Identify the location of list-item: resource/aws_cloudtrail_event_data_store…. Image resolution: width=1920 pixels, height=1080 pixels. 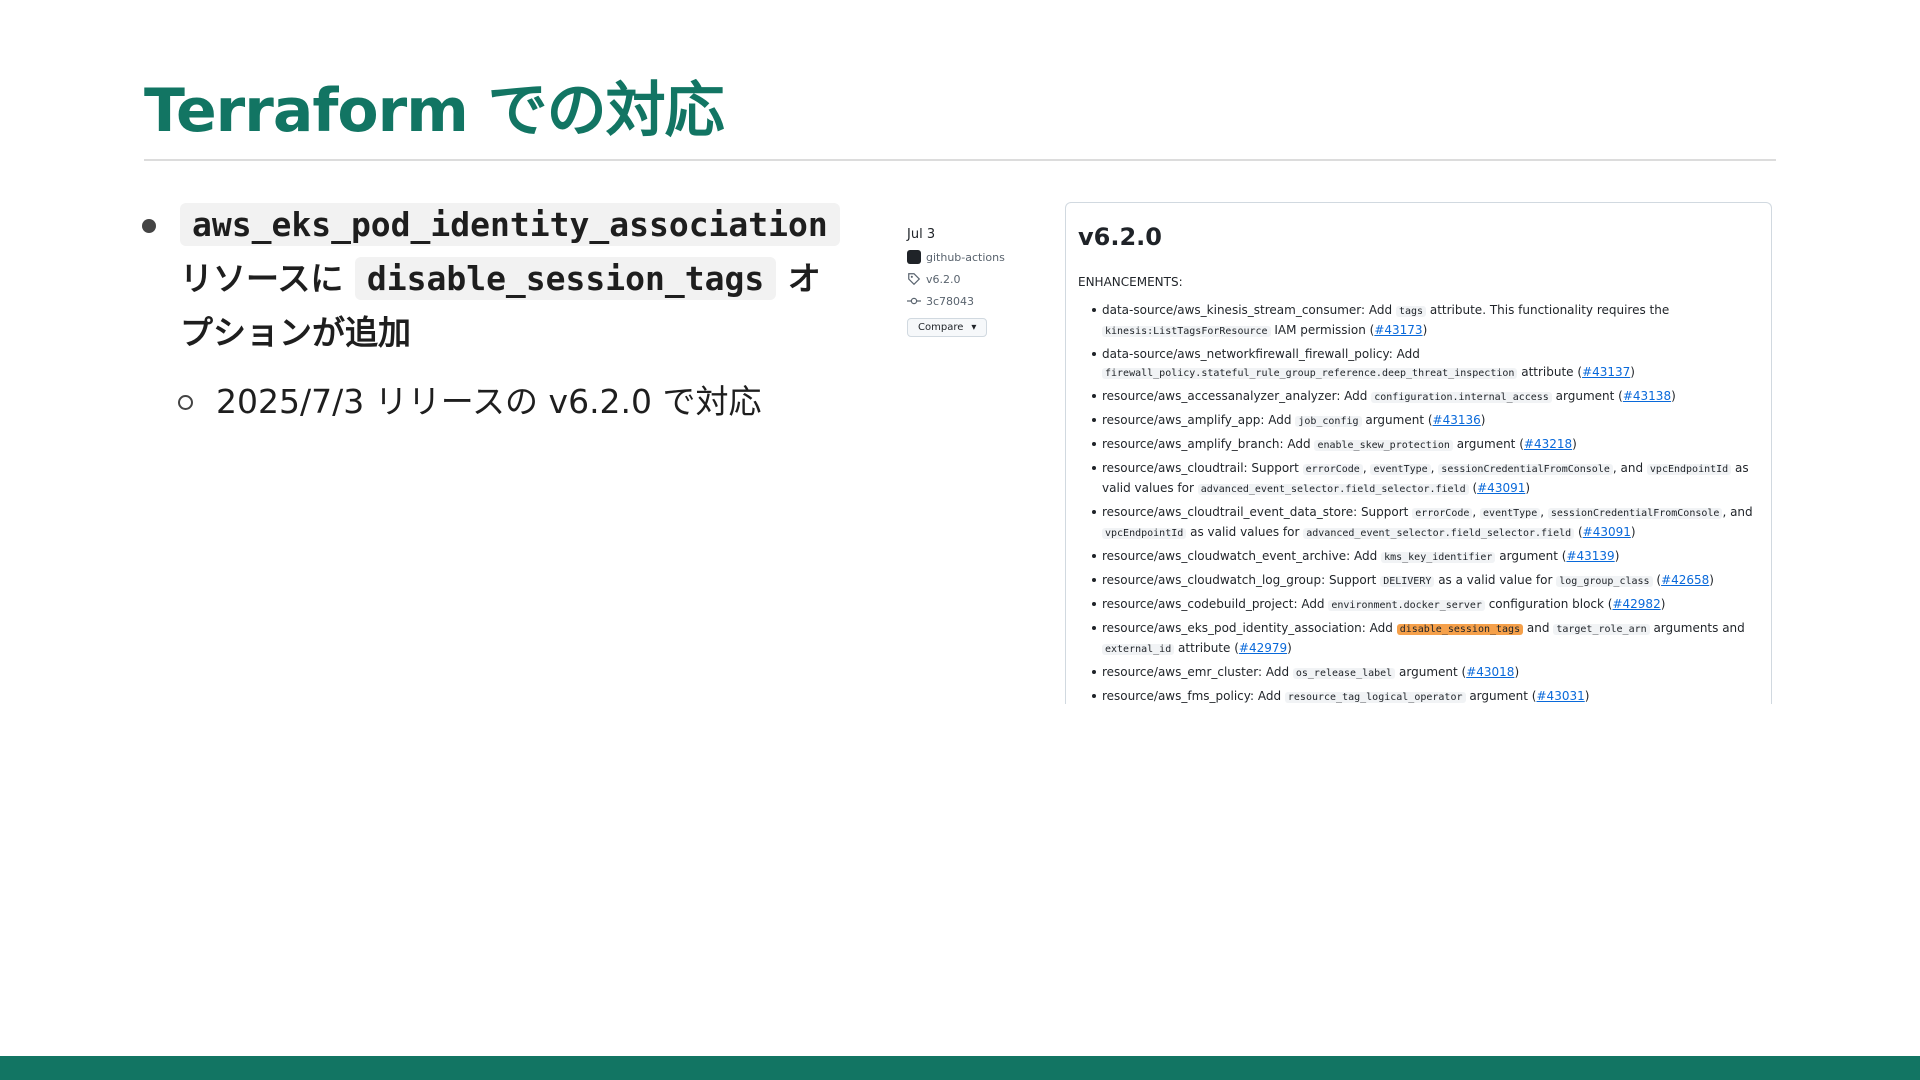
(1418, 523).